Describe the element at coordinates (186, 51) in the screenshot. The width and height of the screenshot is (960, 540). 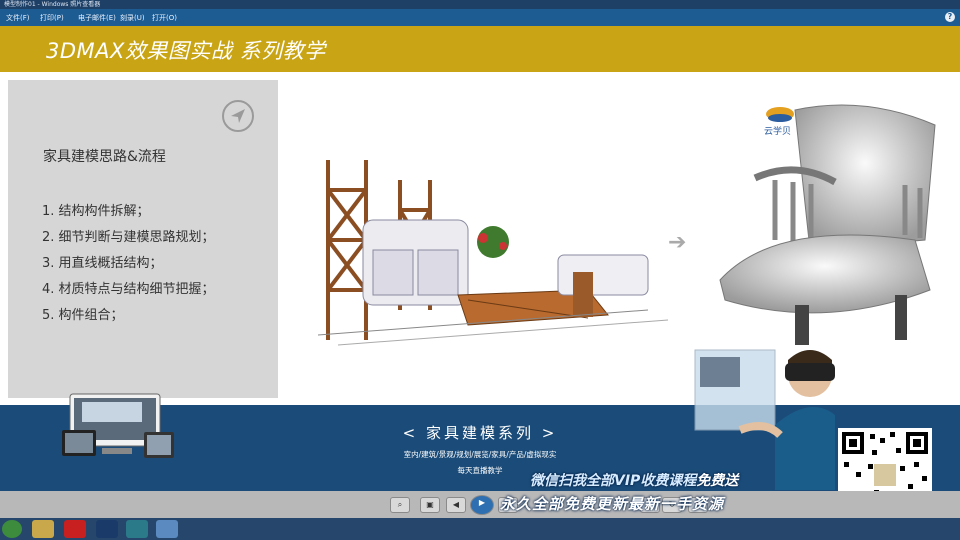
I see `slide-title: 3DMAX效果图实战 系列教学` at that location.